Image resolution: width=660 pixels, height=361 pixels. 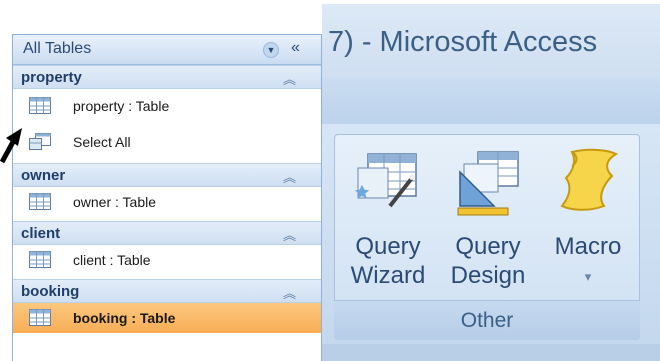 I want to click on window-title: 7) - Microsoft Access, so click(x=463, y=42).